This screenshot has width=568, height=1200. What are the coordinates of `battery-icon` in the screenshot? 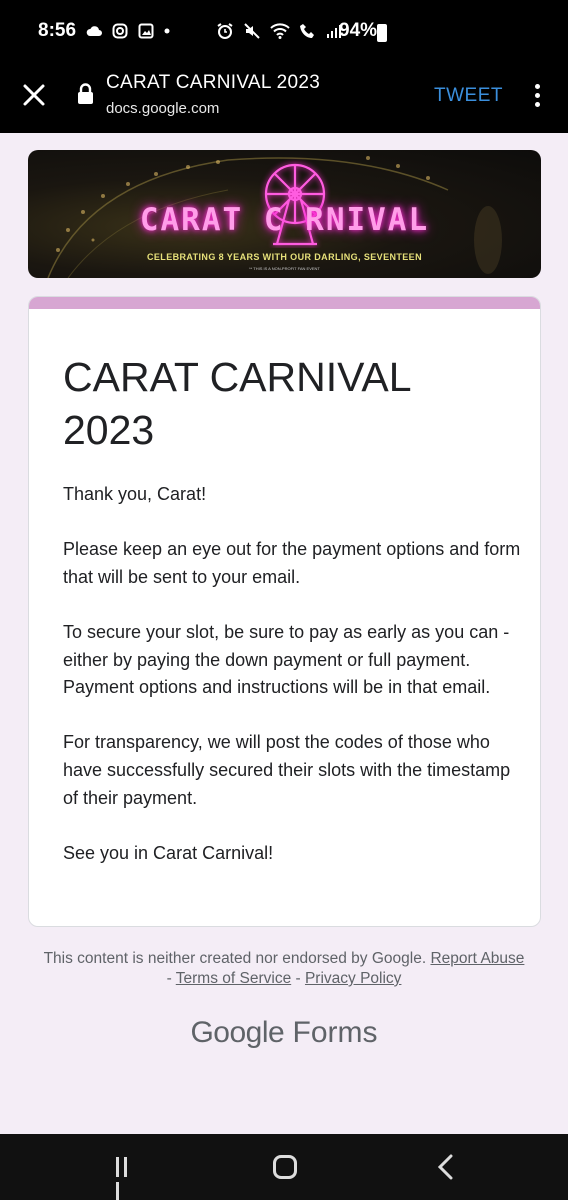 It's located at (382, 33).